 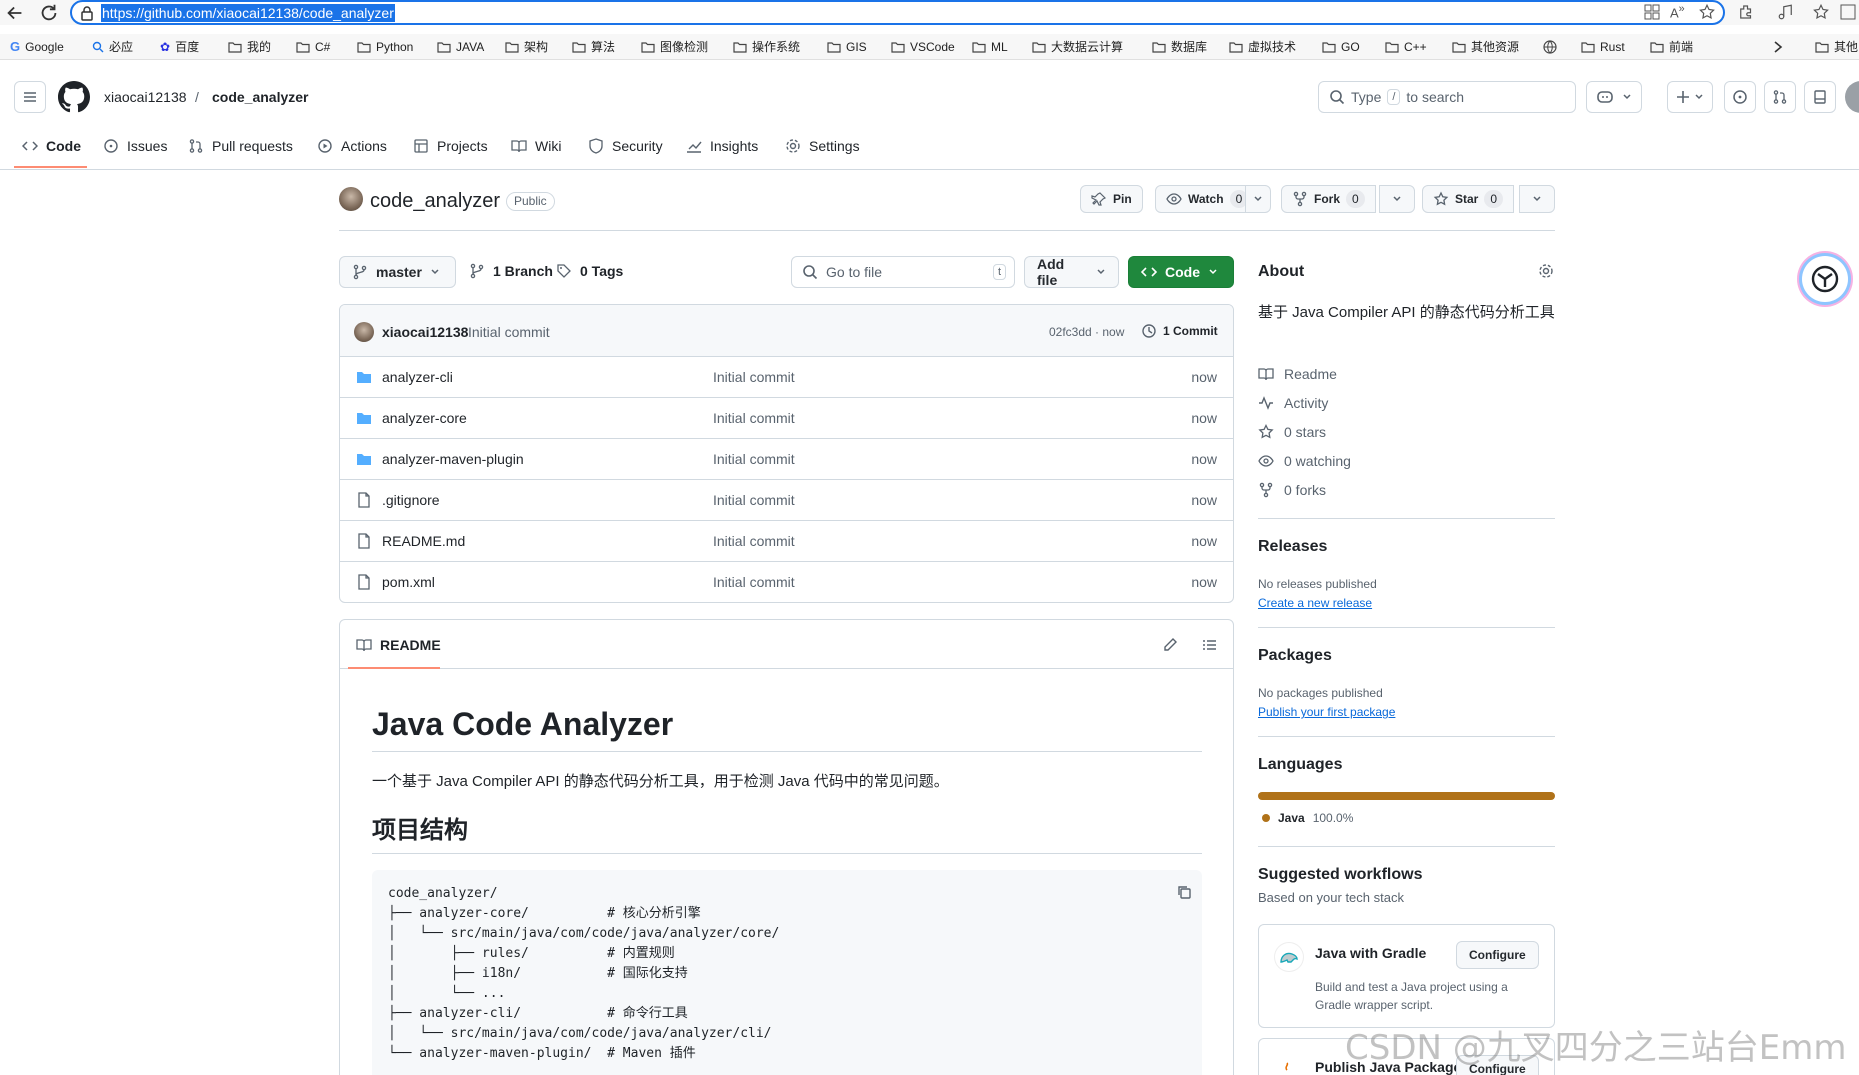 I want to click on bookmark-item: JAVA, so click(x=460, y=47).